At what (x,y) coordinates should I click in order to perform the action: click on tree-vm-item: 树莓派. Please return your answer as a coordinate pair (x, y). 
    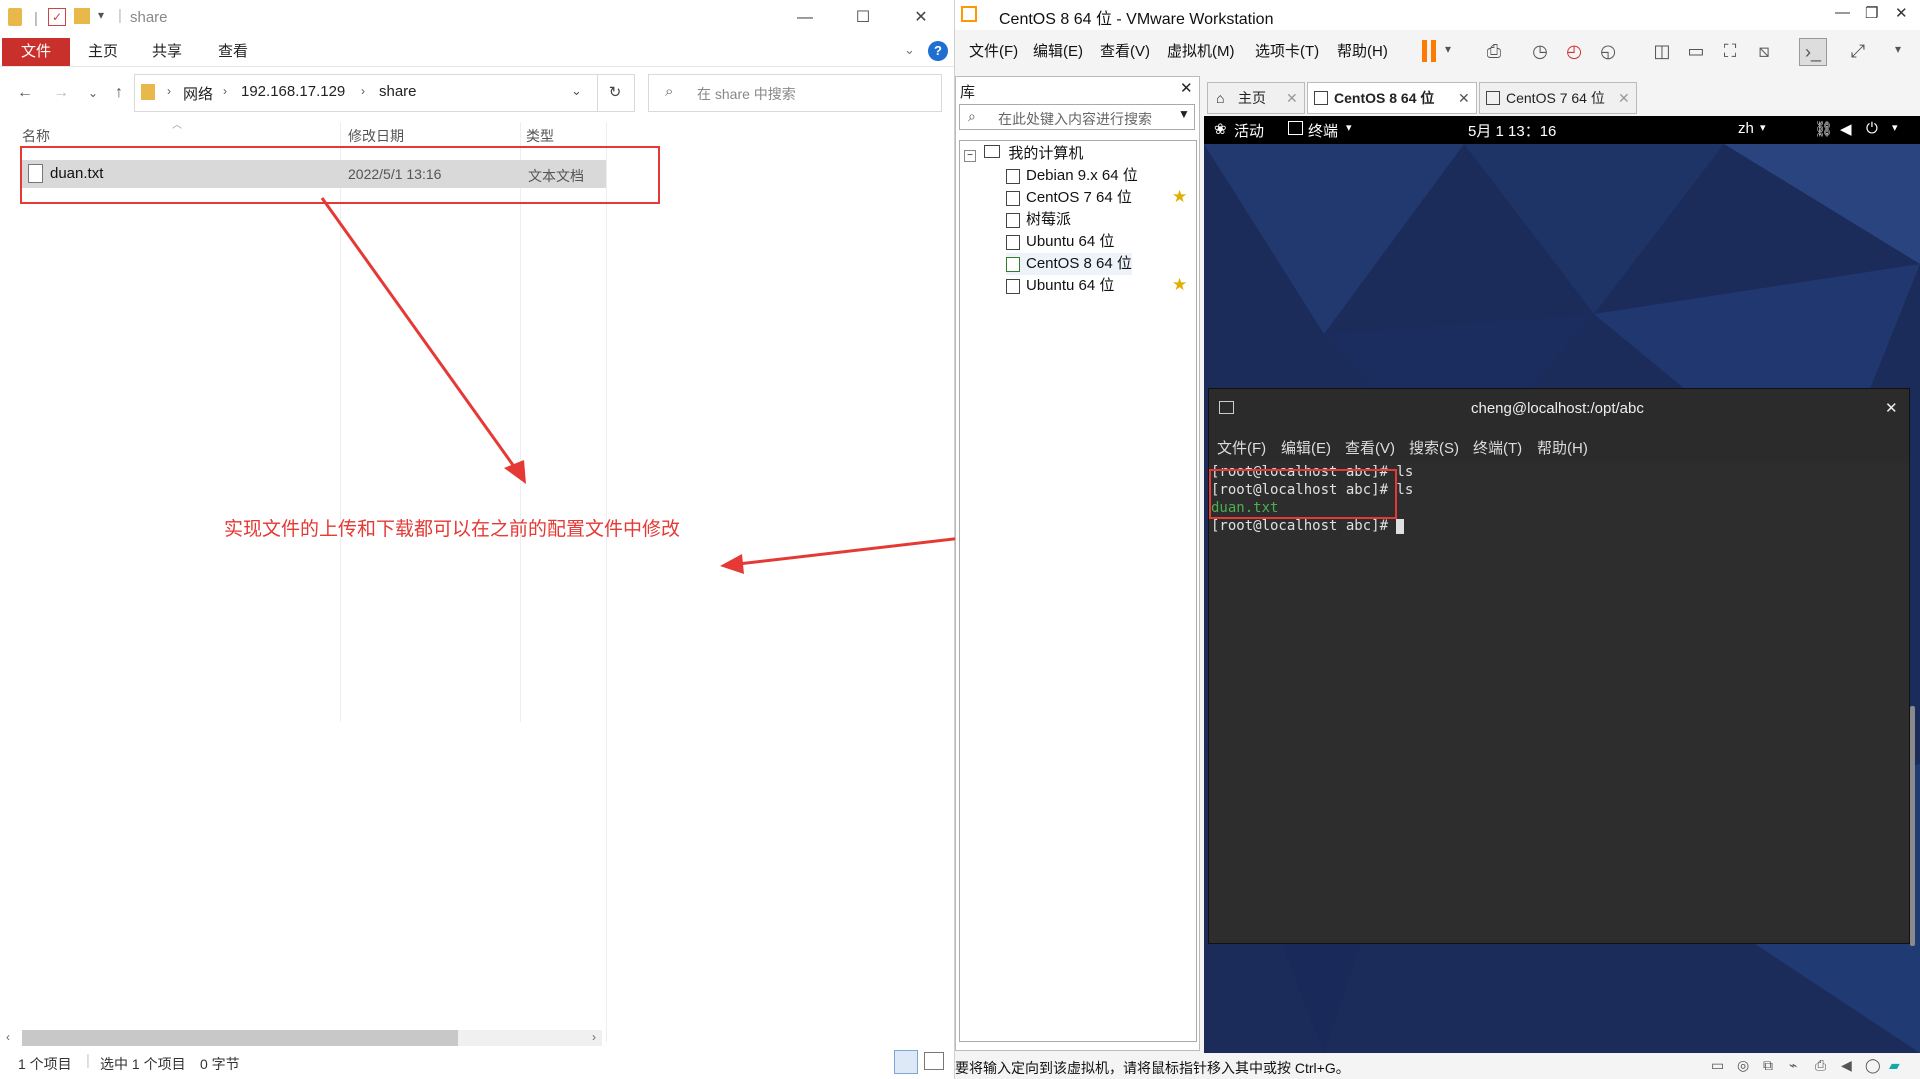
    Looking at the image, I should click on (1038, 220).